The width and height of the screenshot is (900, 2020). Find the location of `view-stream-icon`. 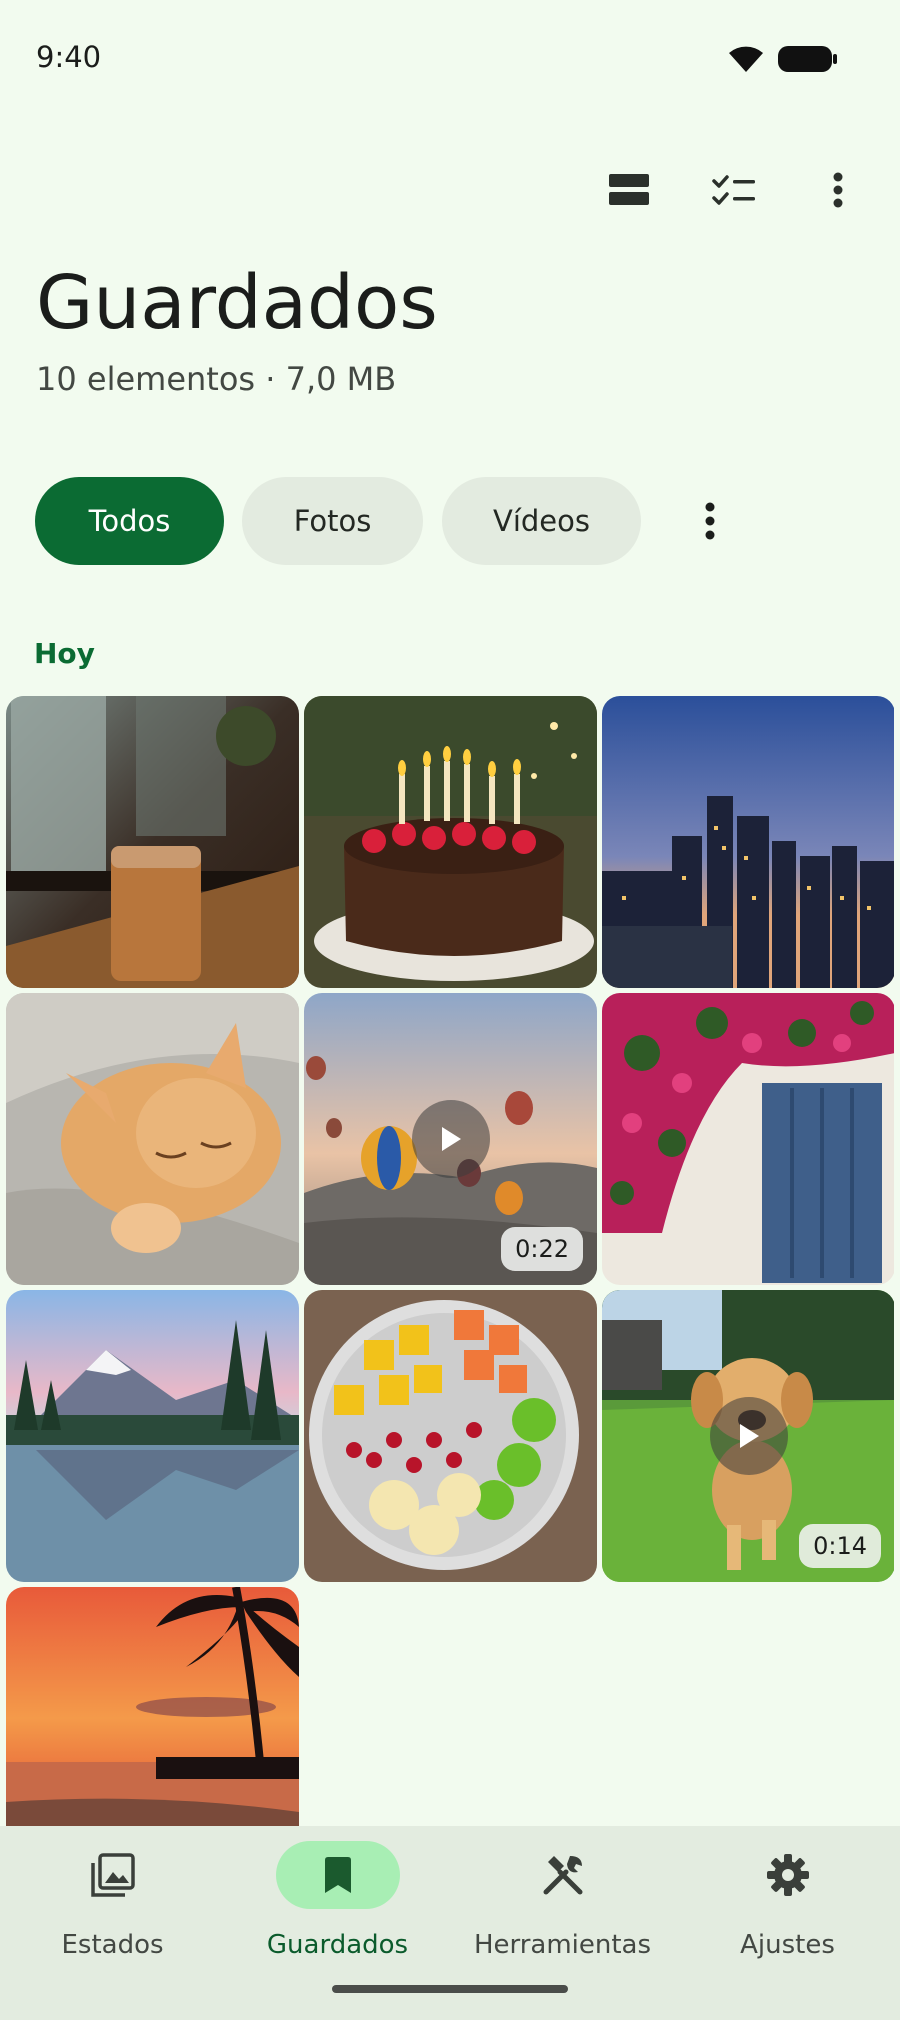

view-stream-icon is located at coordinates (629, 189).